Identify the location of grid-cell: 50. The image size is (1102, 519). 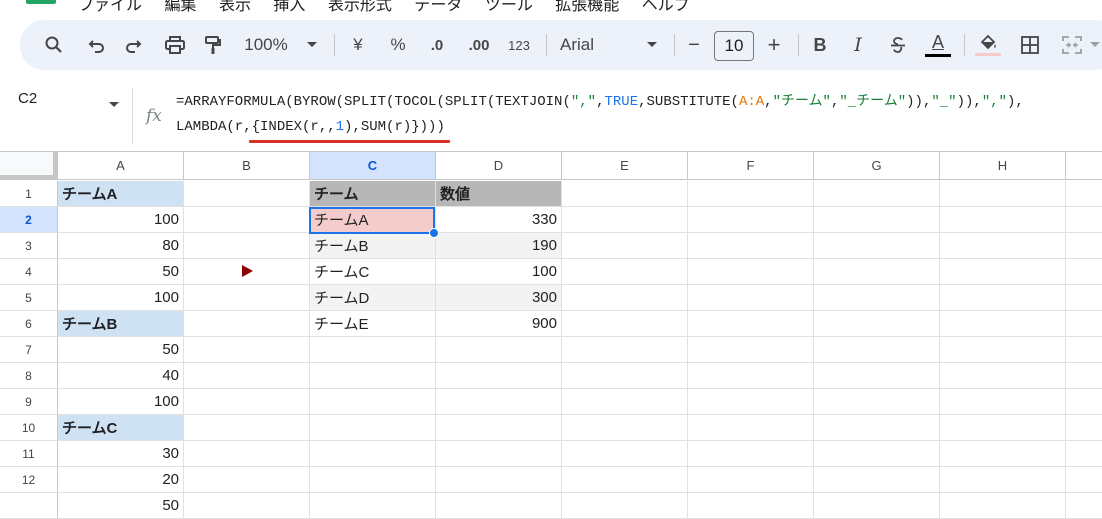
(121, 272).